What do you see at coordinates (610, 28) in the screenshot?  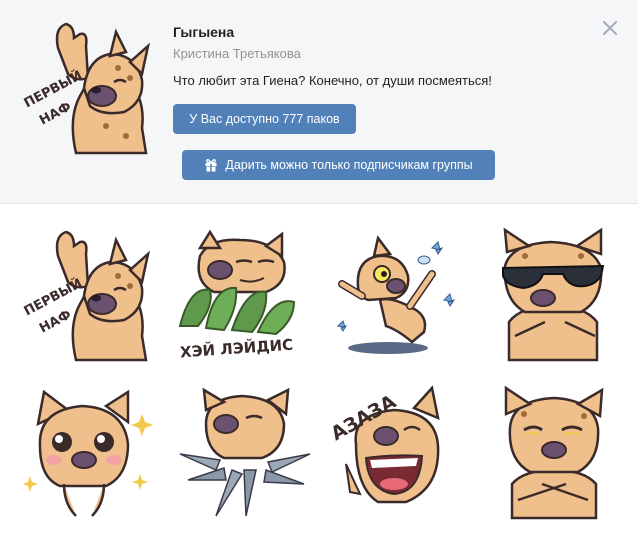 I see `close-icon` at bounding box center [610, 28].